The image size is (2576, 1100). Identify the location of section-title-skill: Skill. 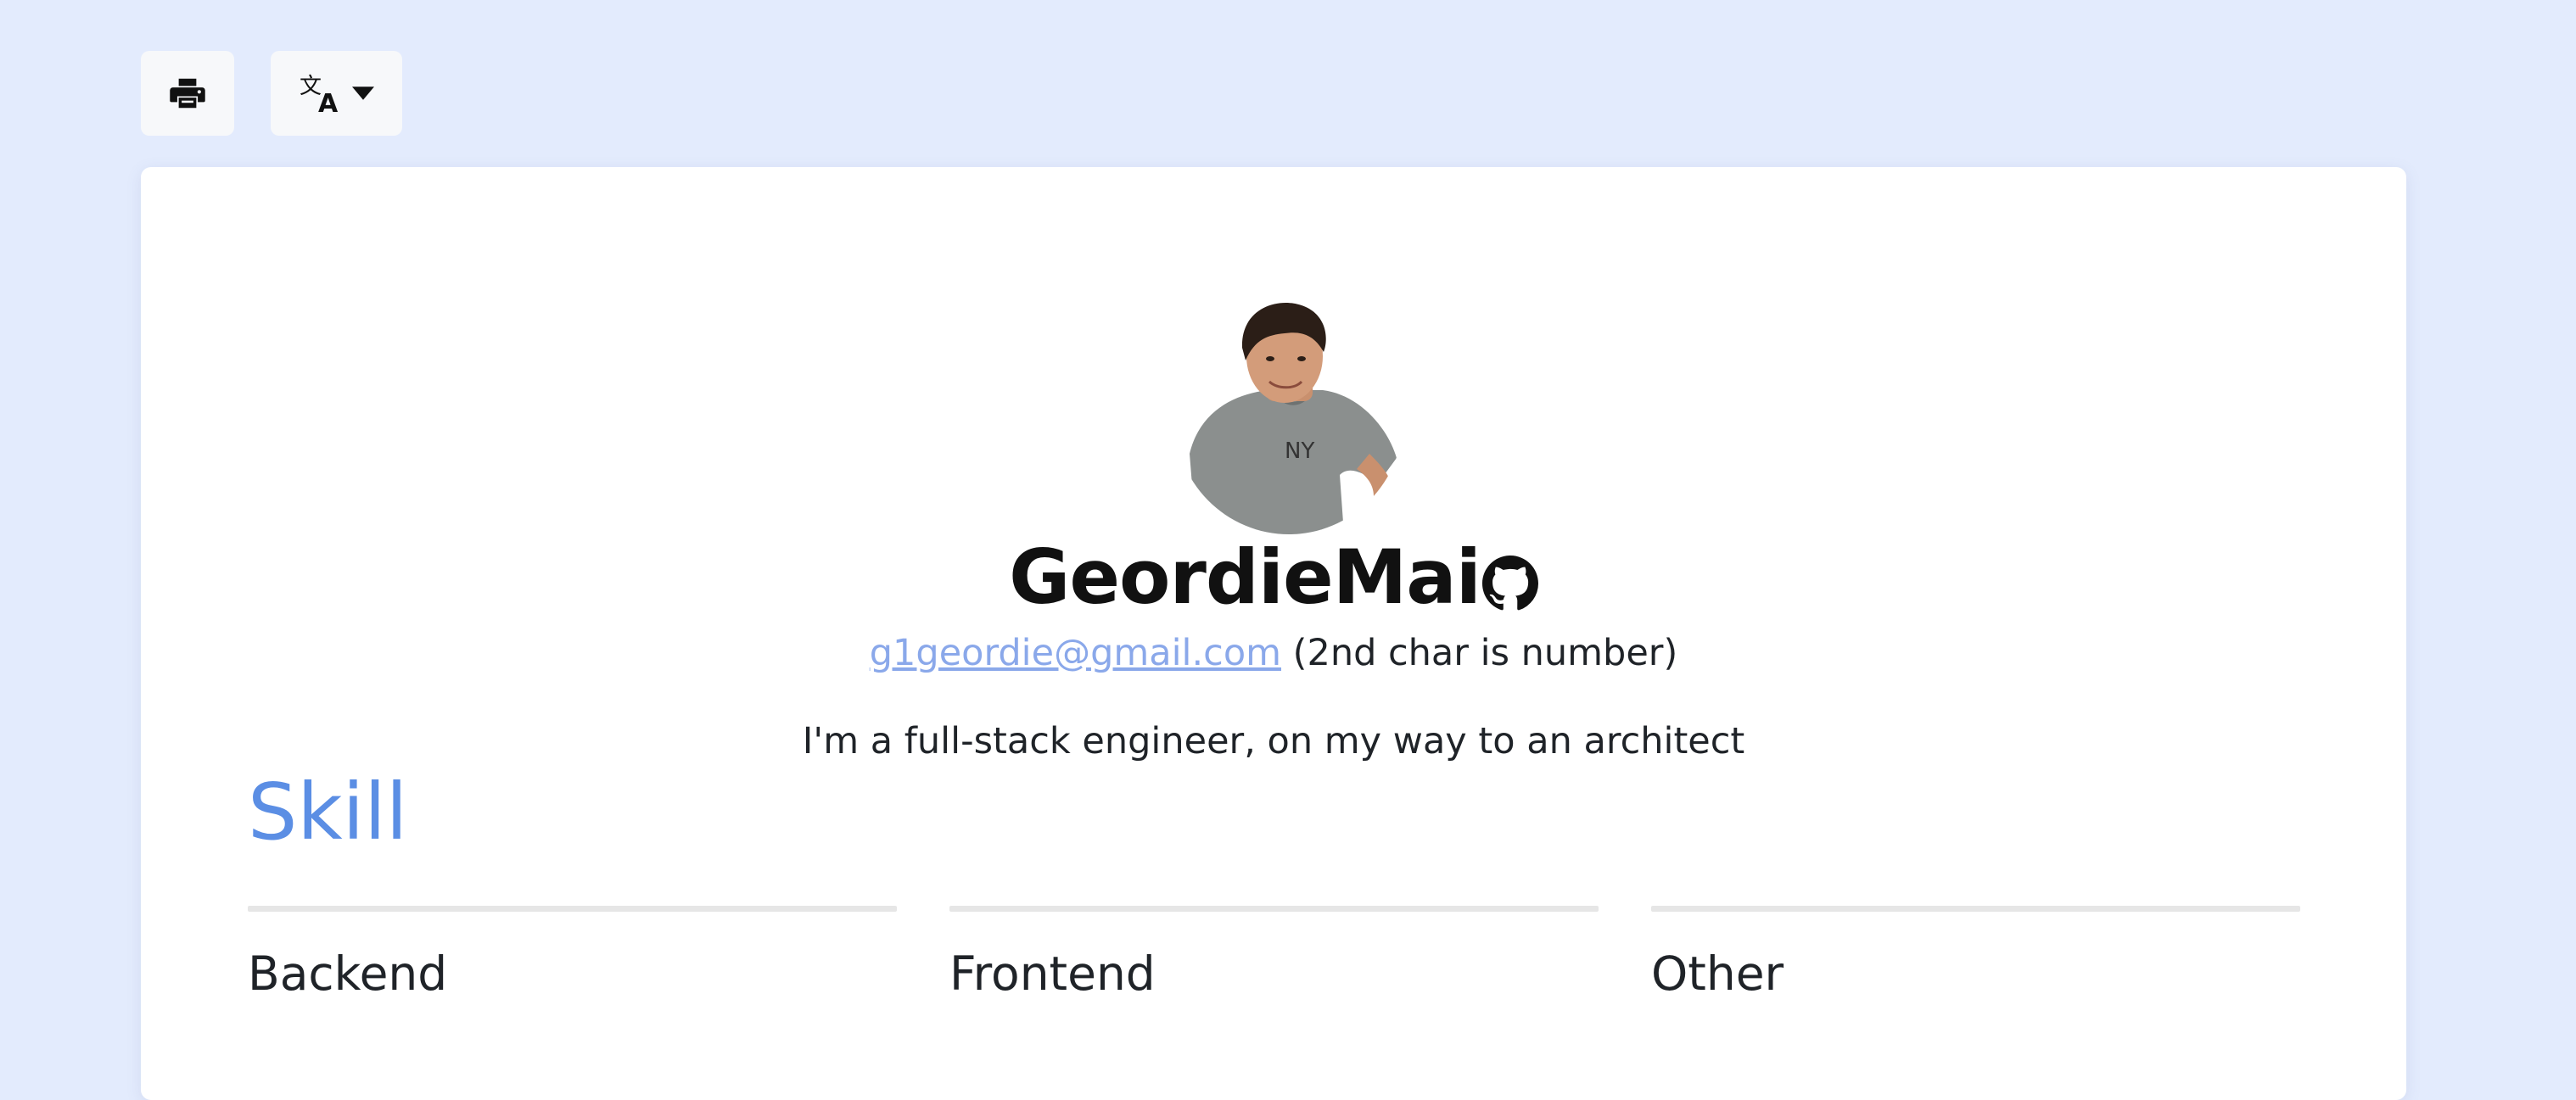
(328, 812).